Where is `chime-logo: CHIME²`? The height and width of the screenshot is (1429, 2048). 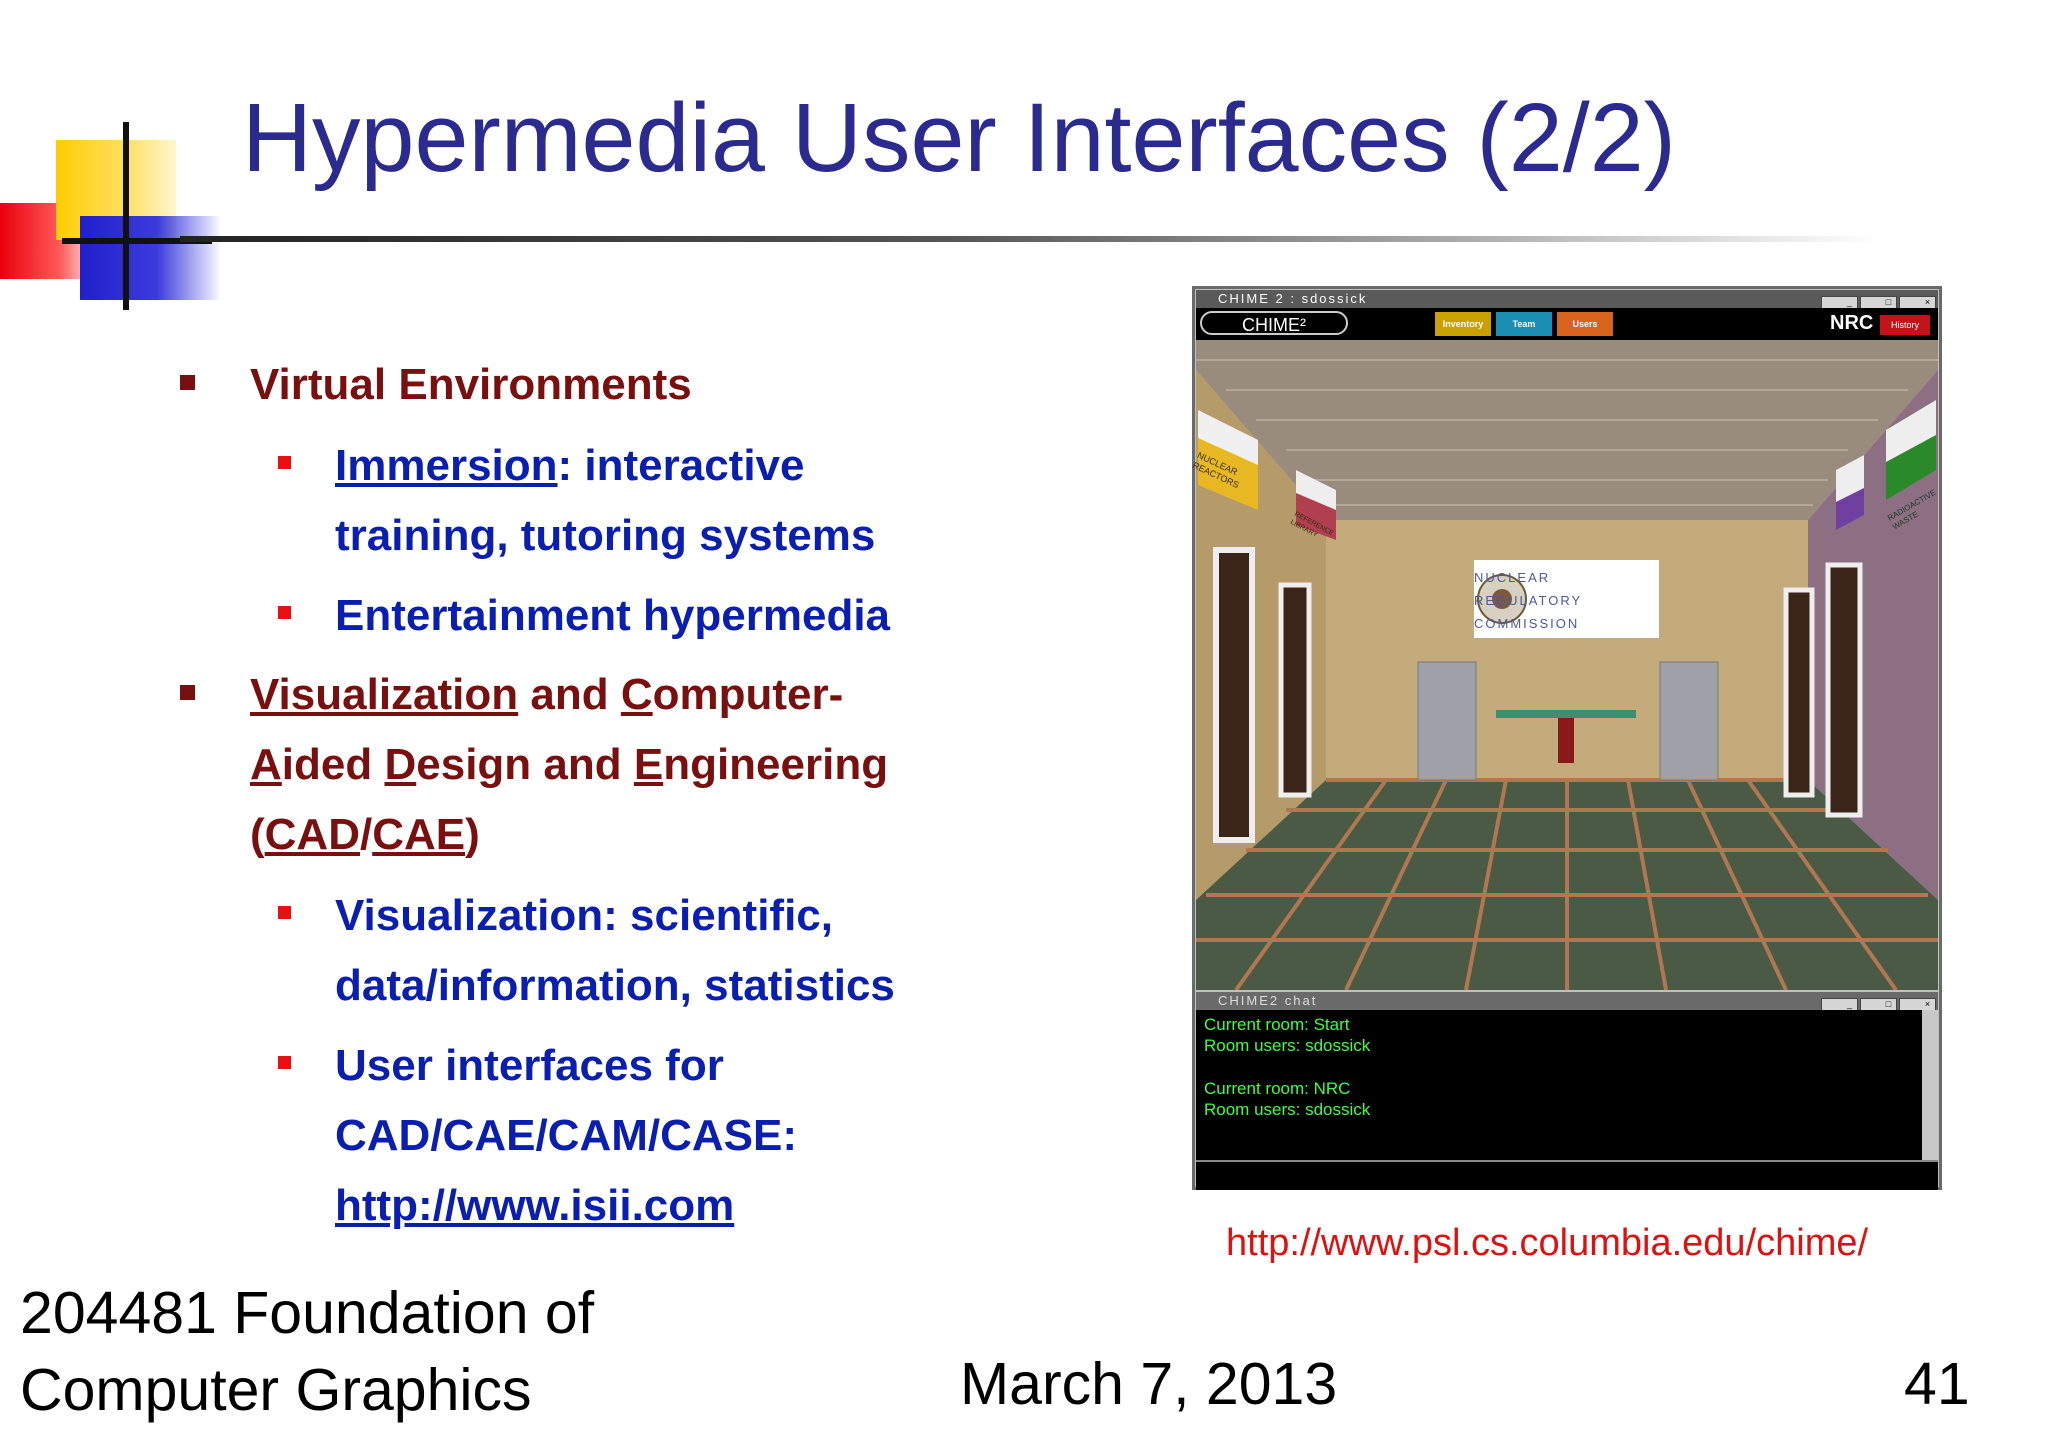 chime-logo: CHIME² is located at coordinates (1274, 323).